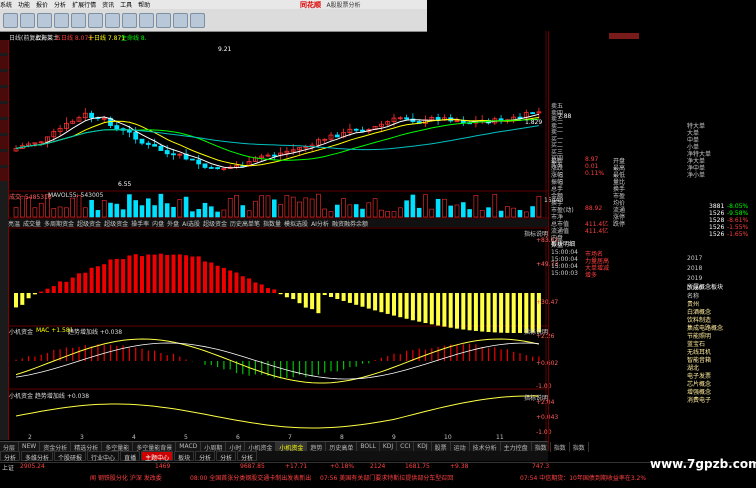 The image size is (756, 488). What do you see at coordinates (163, 20) in the screenshot?
I see `search-icon` at bounding box center [163, 20].